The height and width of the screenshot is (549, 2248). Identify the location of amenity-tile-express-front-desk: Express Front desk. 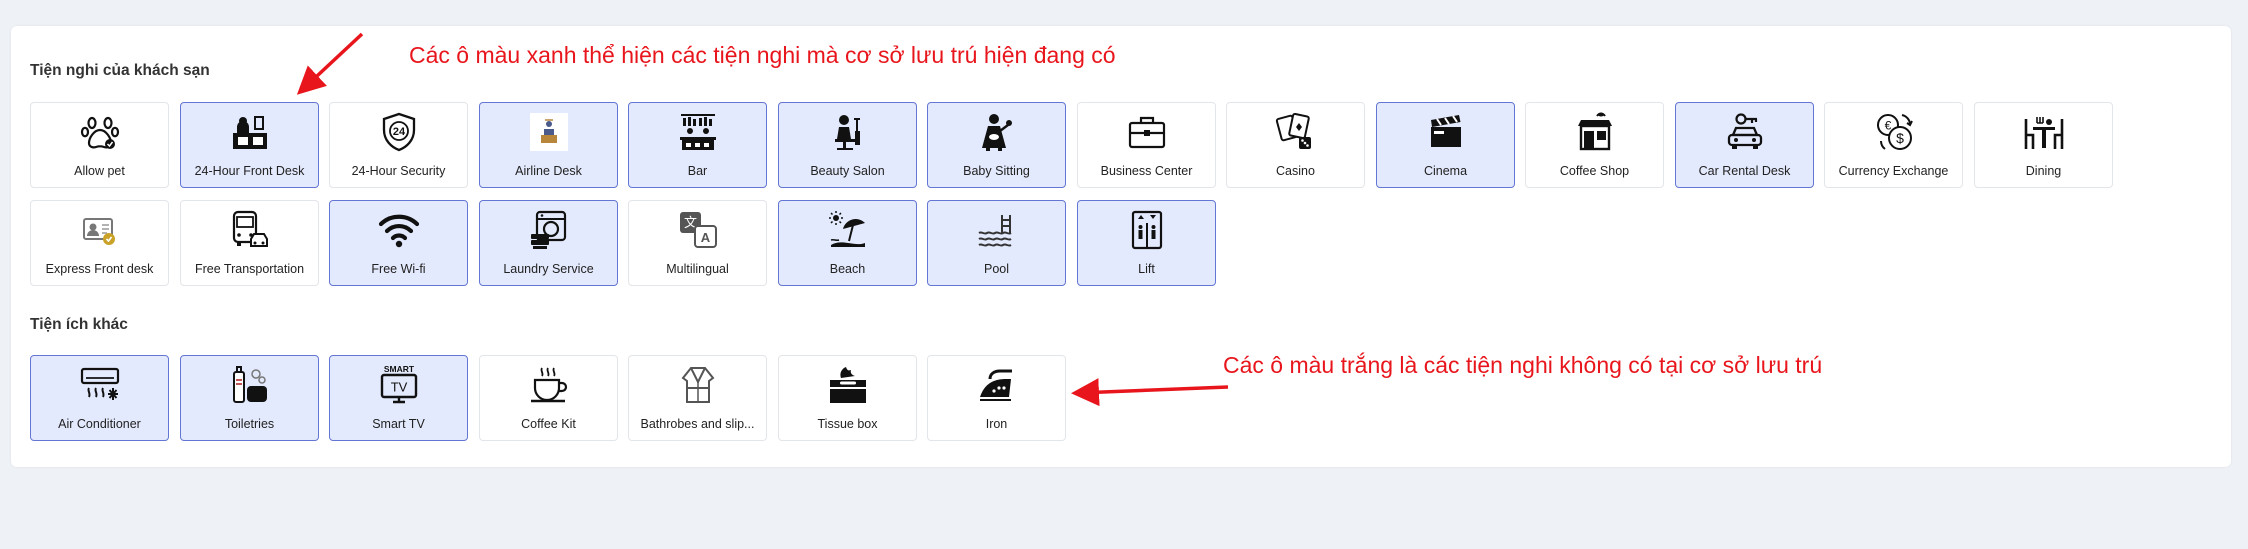
(99, 243).